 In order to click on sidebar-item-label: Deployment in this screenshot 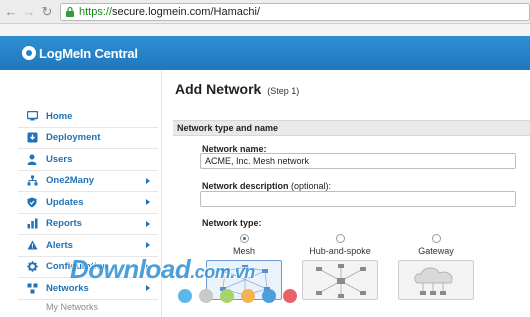, I will do `click(73, 138)`.